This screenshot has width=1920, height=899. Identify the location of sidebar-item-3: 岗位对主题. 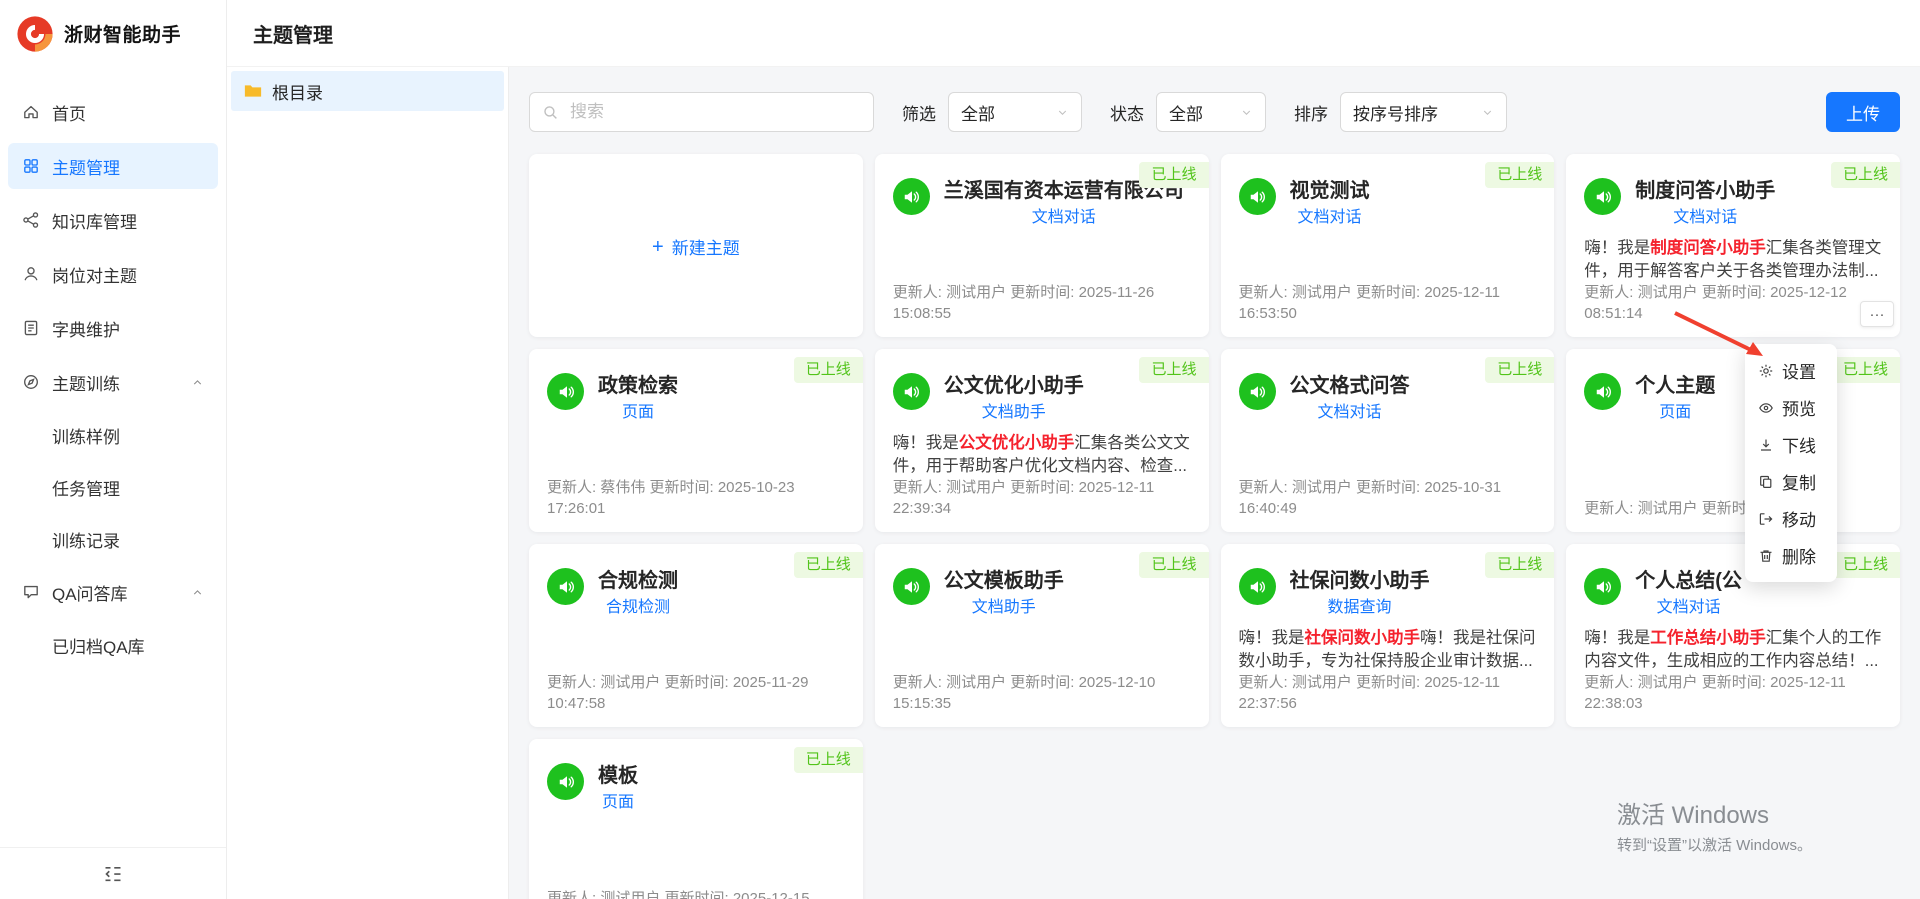
(113, 274).